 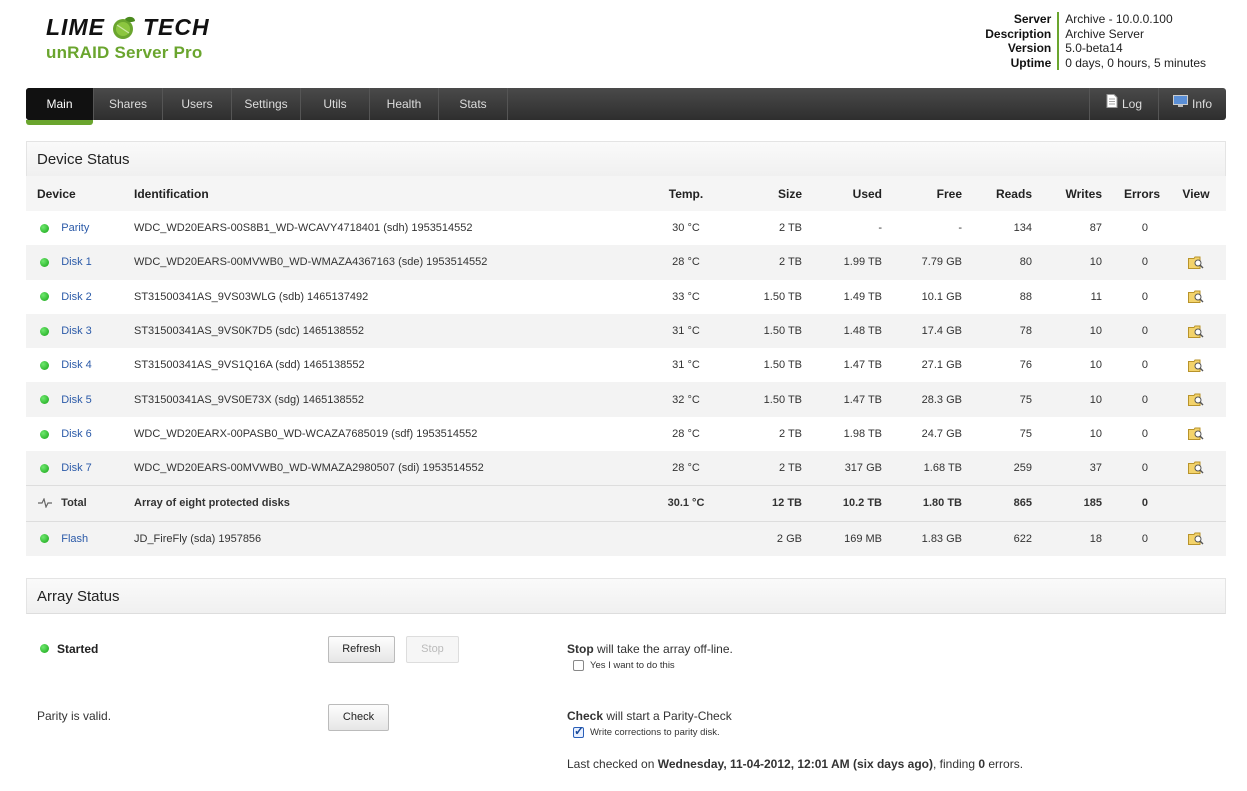 I want to click on info-label: Info, so click(x=1201, y=104).